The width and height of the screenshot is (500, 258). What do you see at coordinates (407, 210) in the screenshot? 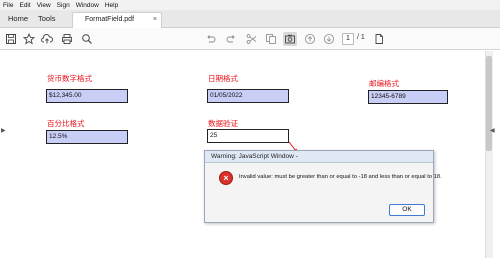
I see `ok-button: OK` at bounding box center [407, 210].